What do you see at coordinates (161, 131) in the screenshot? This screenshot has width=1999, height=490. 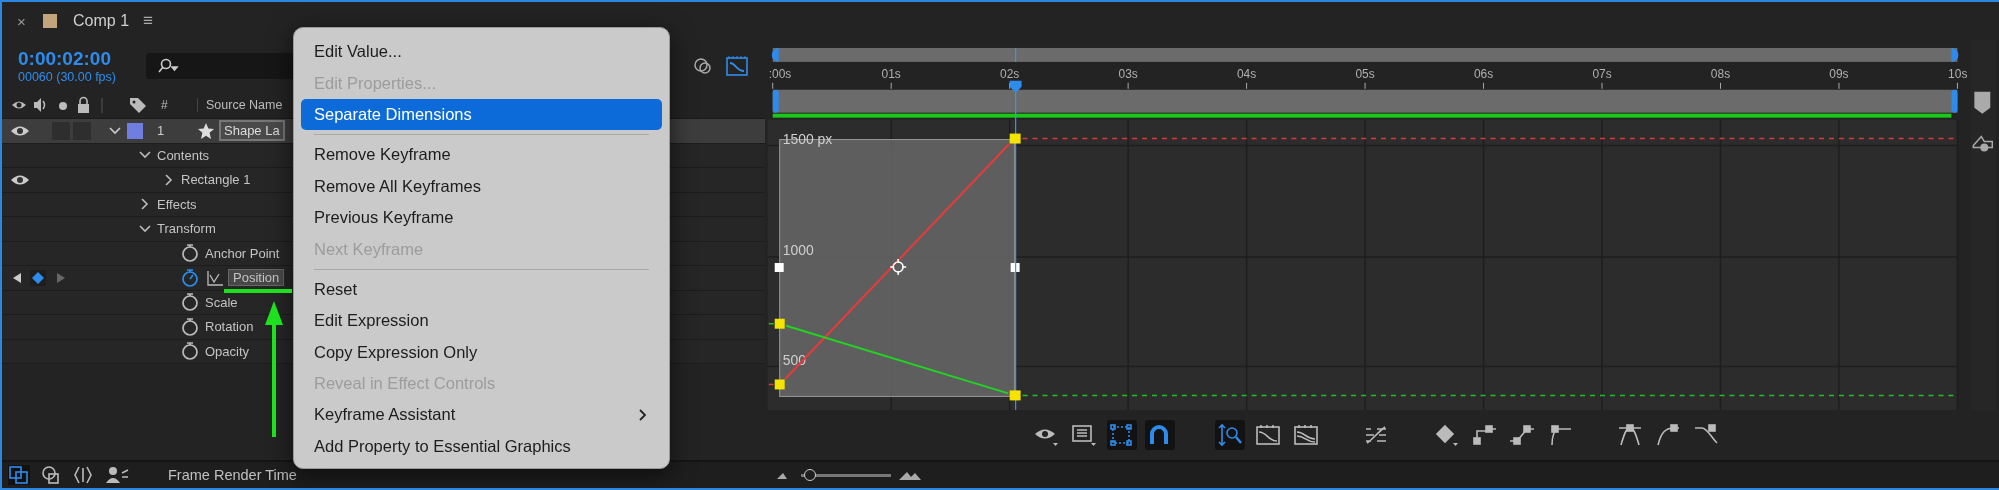 I see `layer-number: 1` at bounding box center [161, 131].